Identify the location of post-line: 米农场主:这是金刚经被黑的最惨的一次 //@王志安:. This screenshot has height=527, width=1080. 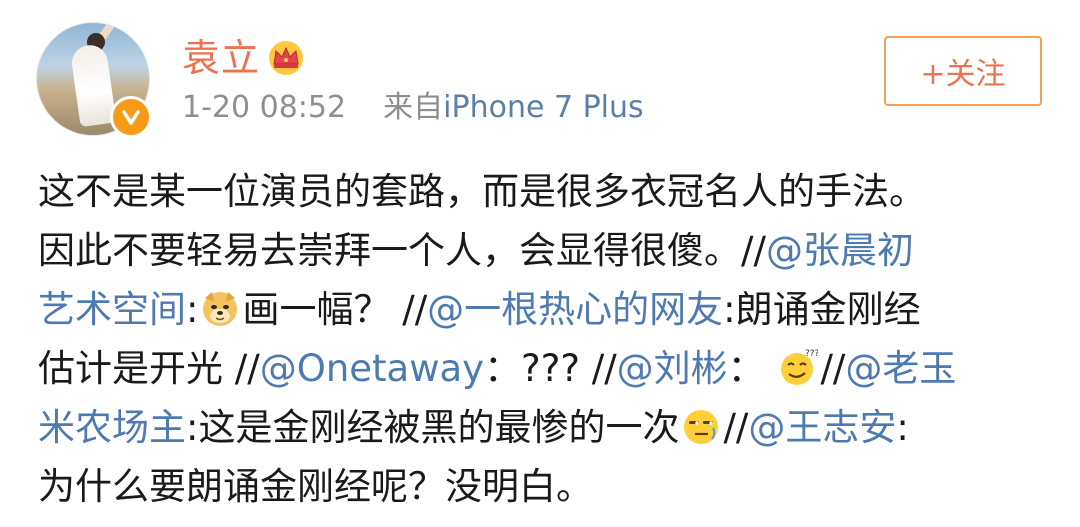
(543, 427).